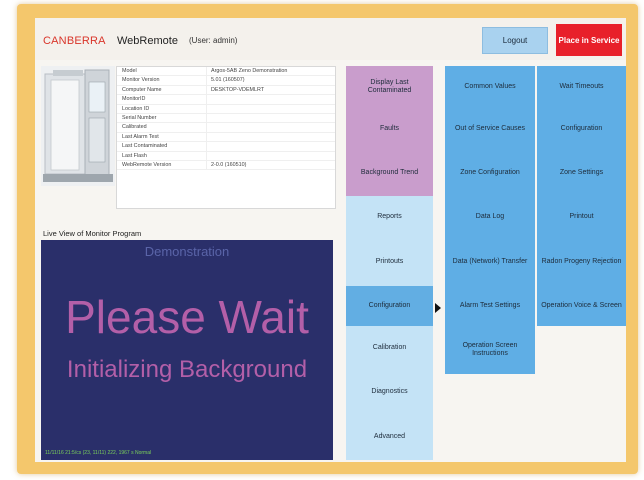  What do you see at coordinates (74, 41) in the screenshot?
I see `brand-logo: CANBERRA` at bounding box center [74, 41].